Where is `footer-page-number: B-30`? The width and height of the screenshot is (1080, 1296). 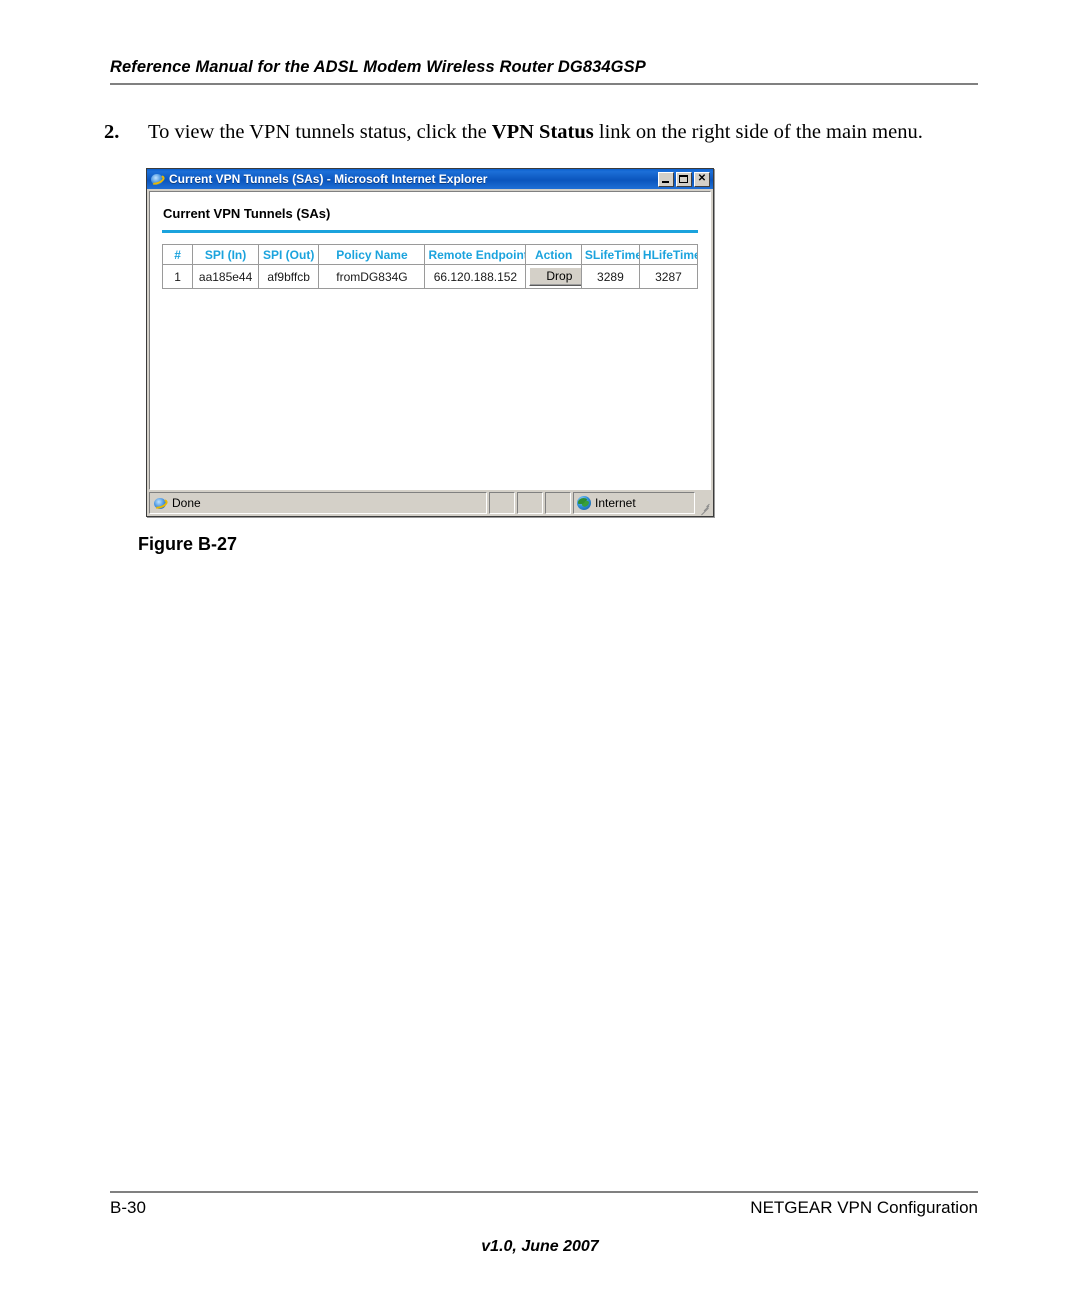
footer-page-number: B-30 is located at coordinates (128, 1207).